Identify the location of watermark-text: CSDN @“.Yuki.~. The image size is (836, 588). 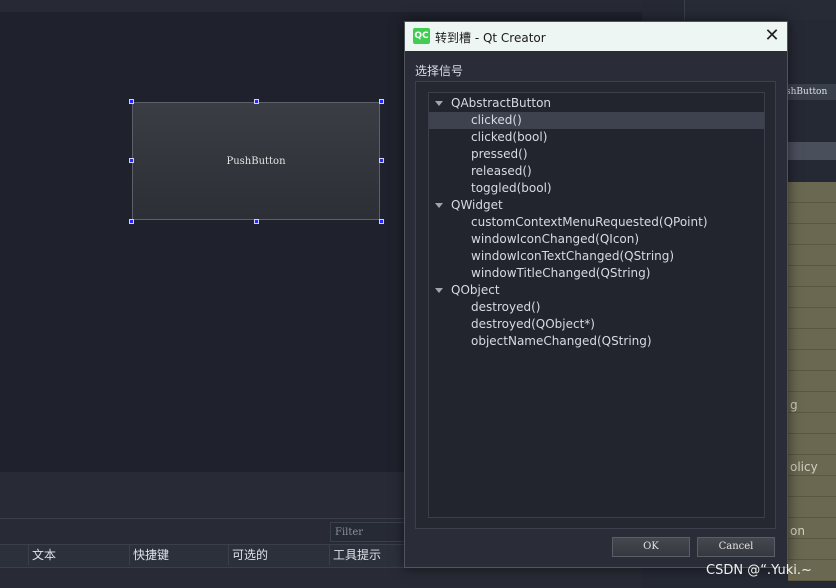
(759, 570).